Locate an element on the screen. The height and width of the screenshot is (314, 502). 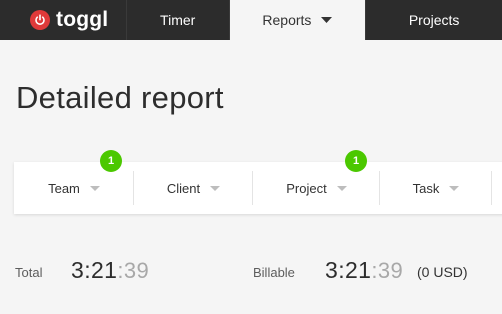
page-title: Detailed report is located at coordinates (120, 97).